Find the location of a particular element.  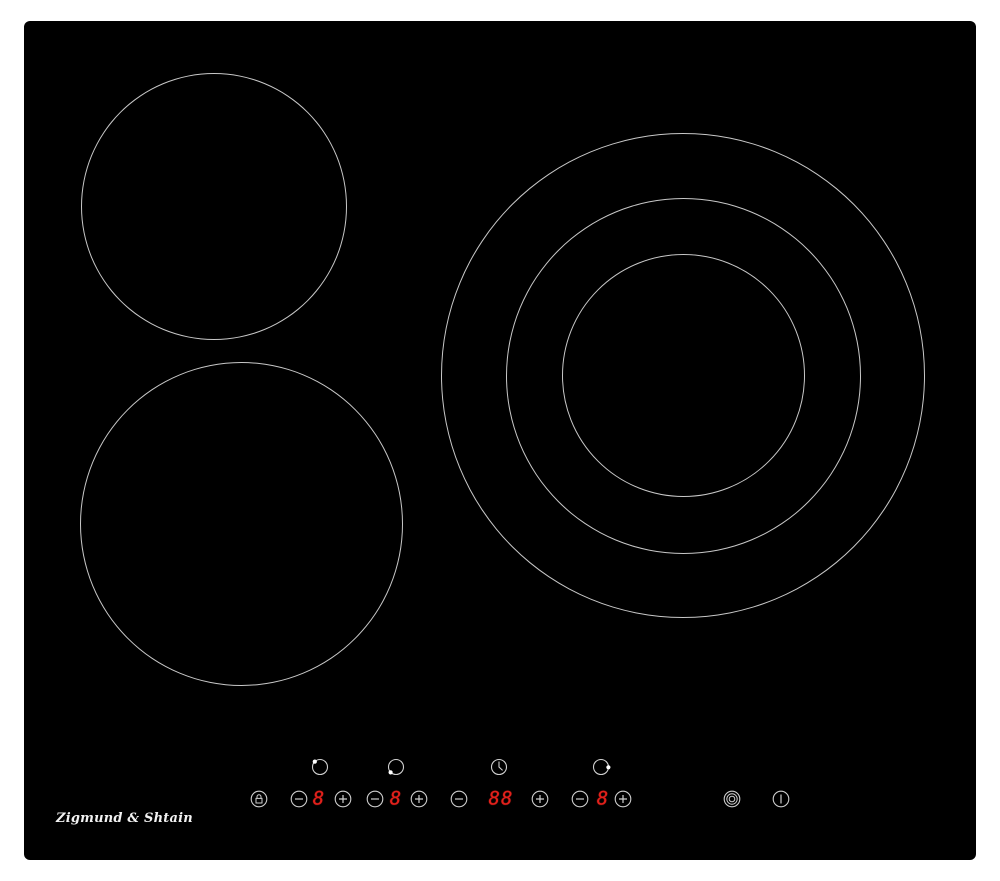

zone-indicator-right is located at coordinates (601, 767).